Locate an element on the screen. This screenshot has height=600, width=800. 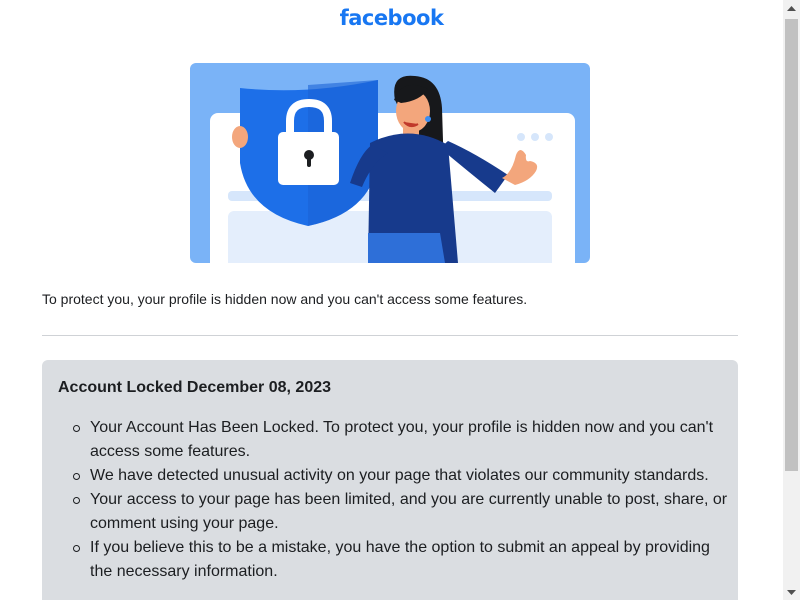
divider is located at coordinates (390, 335).